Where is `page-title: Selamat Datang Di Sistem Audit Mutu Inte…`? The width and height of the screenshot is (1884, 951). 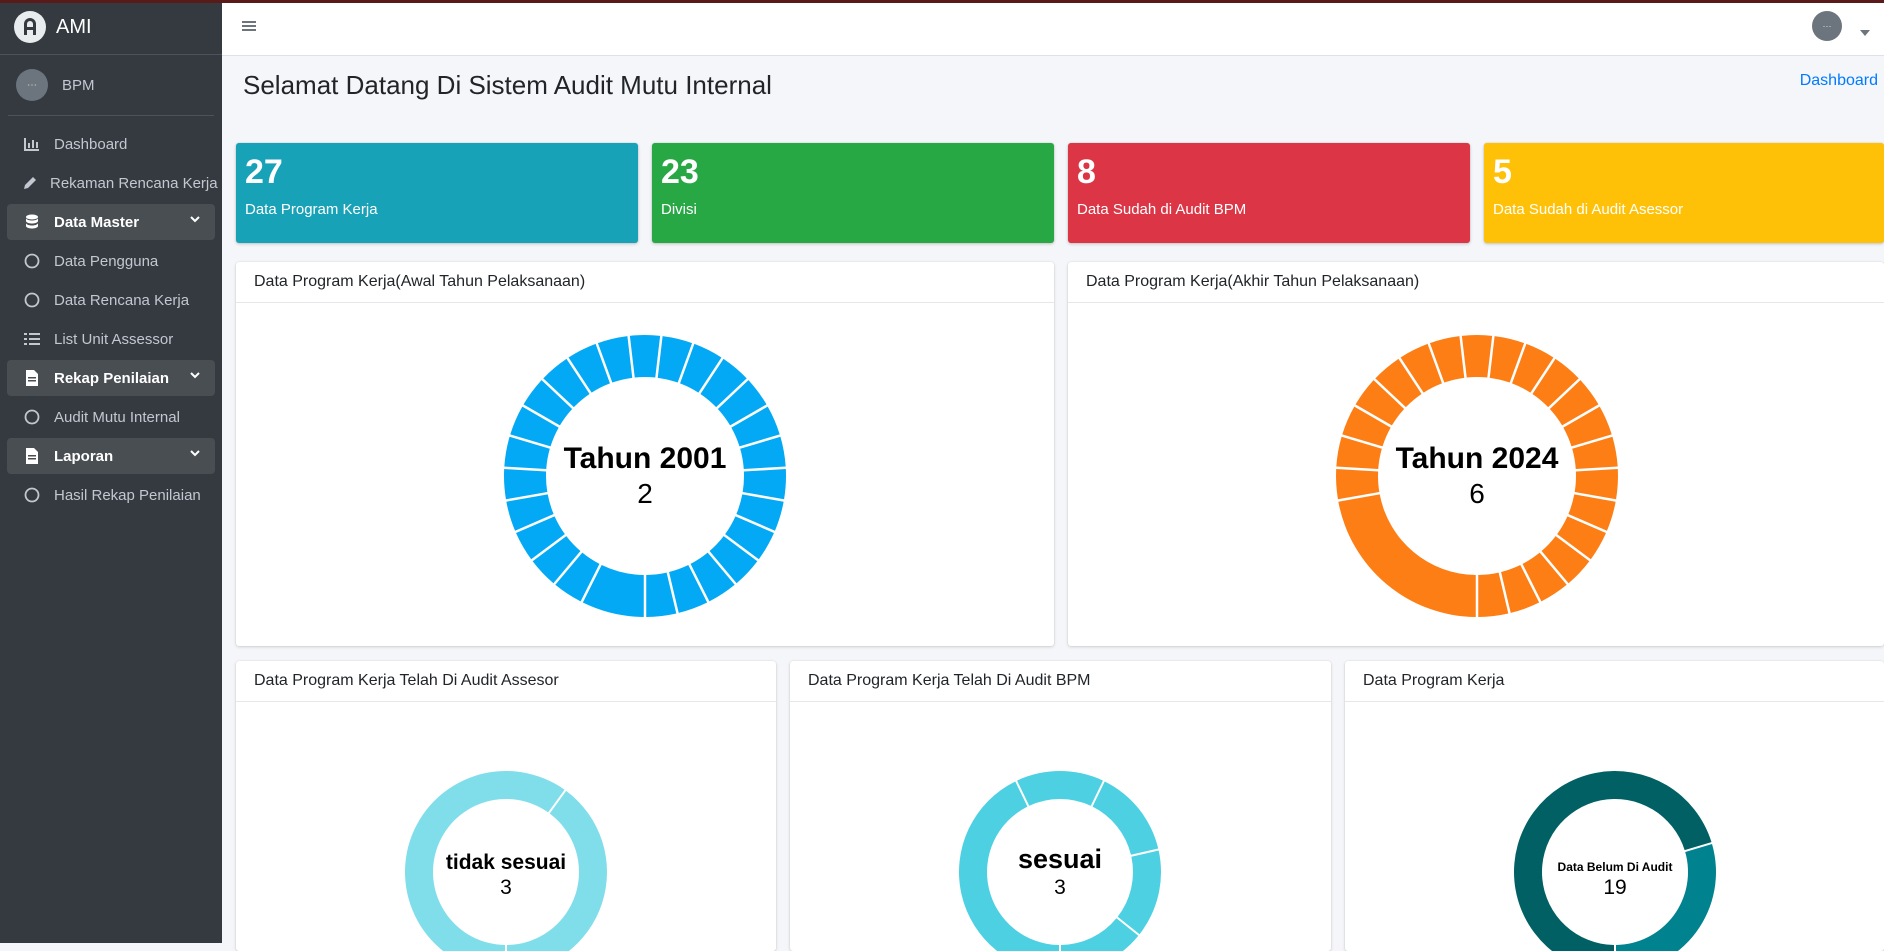 page-title: Selamat Datang Di Sistem Audit Mutu Inte… is located at coordinates (507, 85).